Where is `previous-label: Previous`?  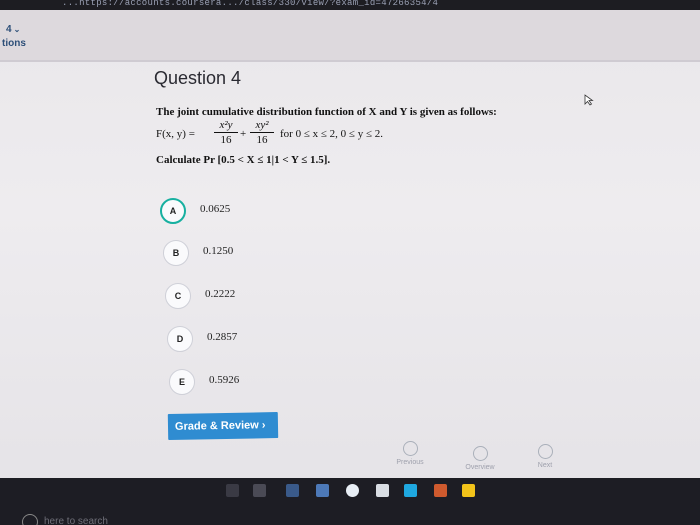
previous-label: Previous is located at coordinates (410, 462).